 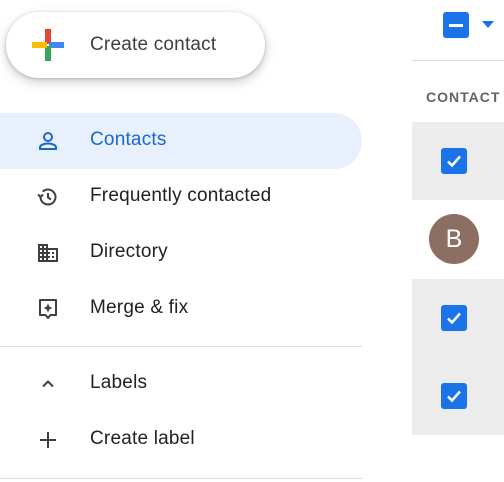 I want to click on create-label-label: Create label, so click(x=142, y=438).